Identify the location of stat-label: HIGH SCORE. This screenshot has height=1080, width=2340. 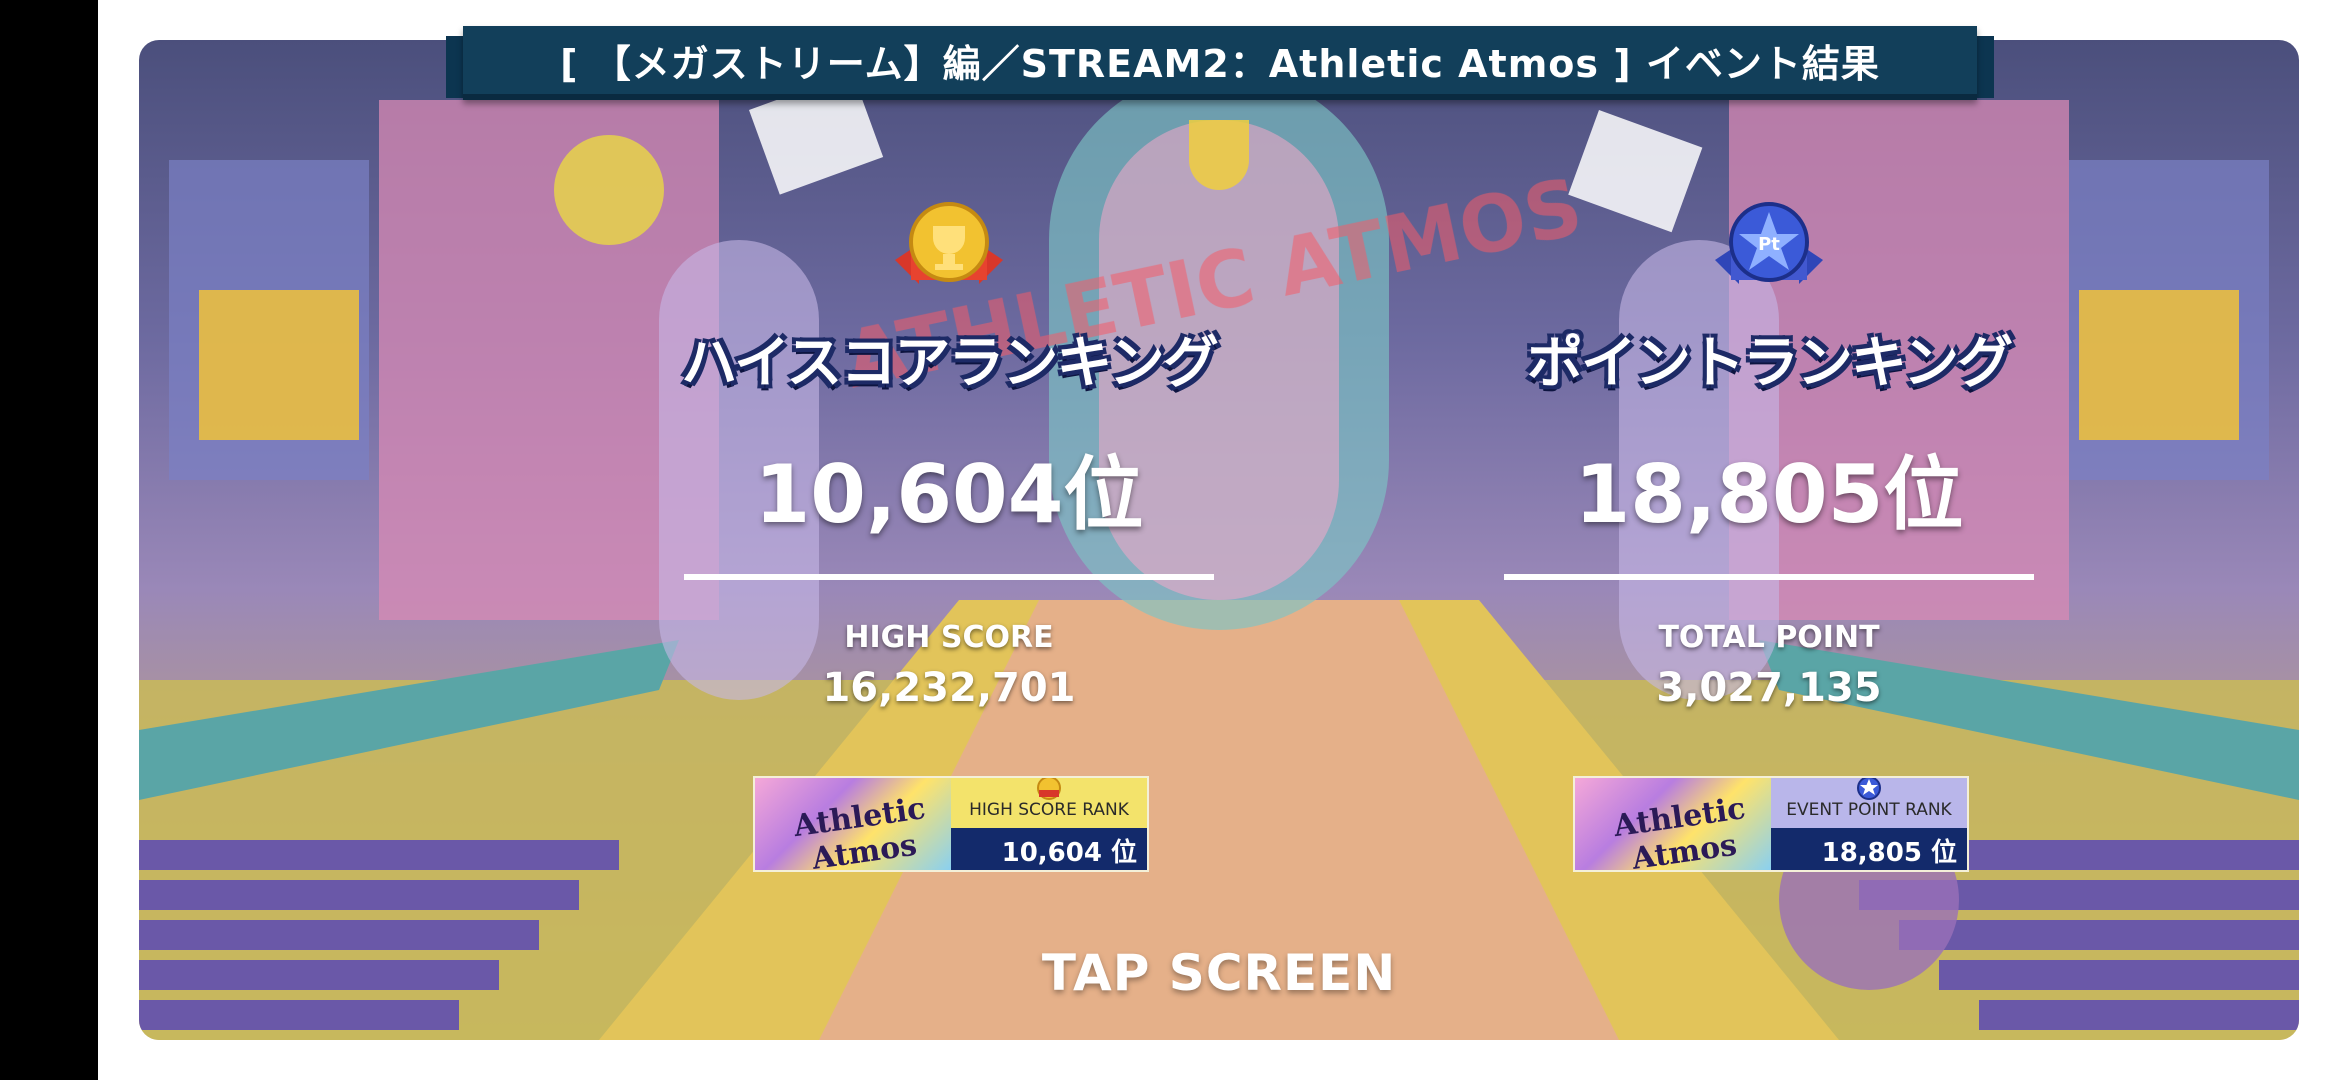
(949, 637).